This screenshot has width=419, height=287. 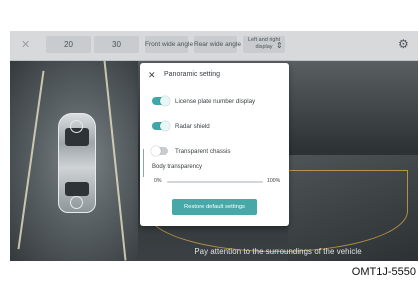 What do you see at coordinates (169, 44) in the screenshot?
I see `front-wide-angle-button: Front wide angle` at bounding box center [169, 44].